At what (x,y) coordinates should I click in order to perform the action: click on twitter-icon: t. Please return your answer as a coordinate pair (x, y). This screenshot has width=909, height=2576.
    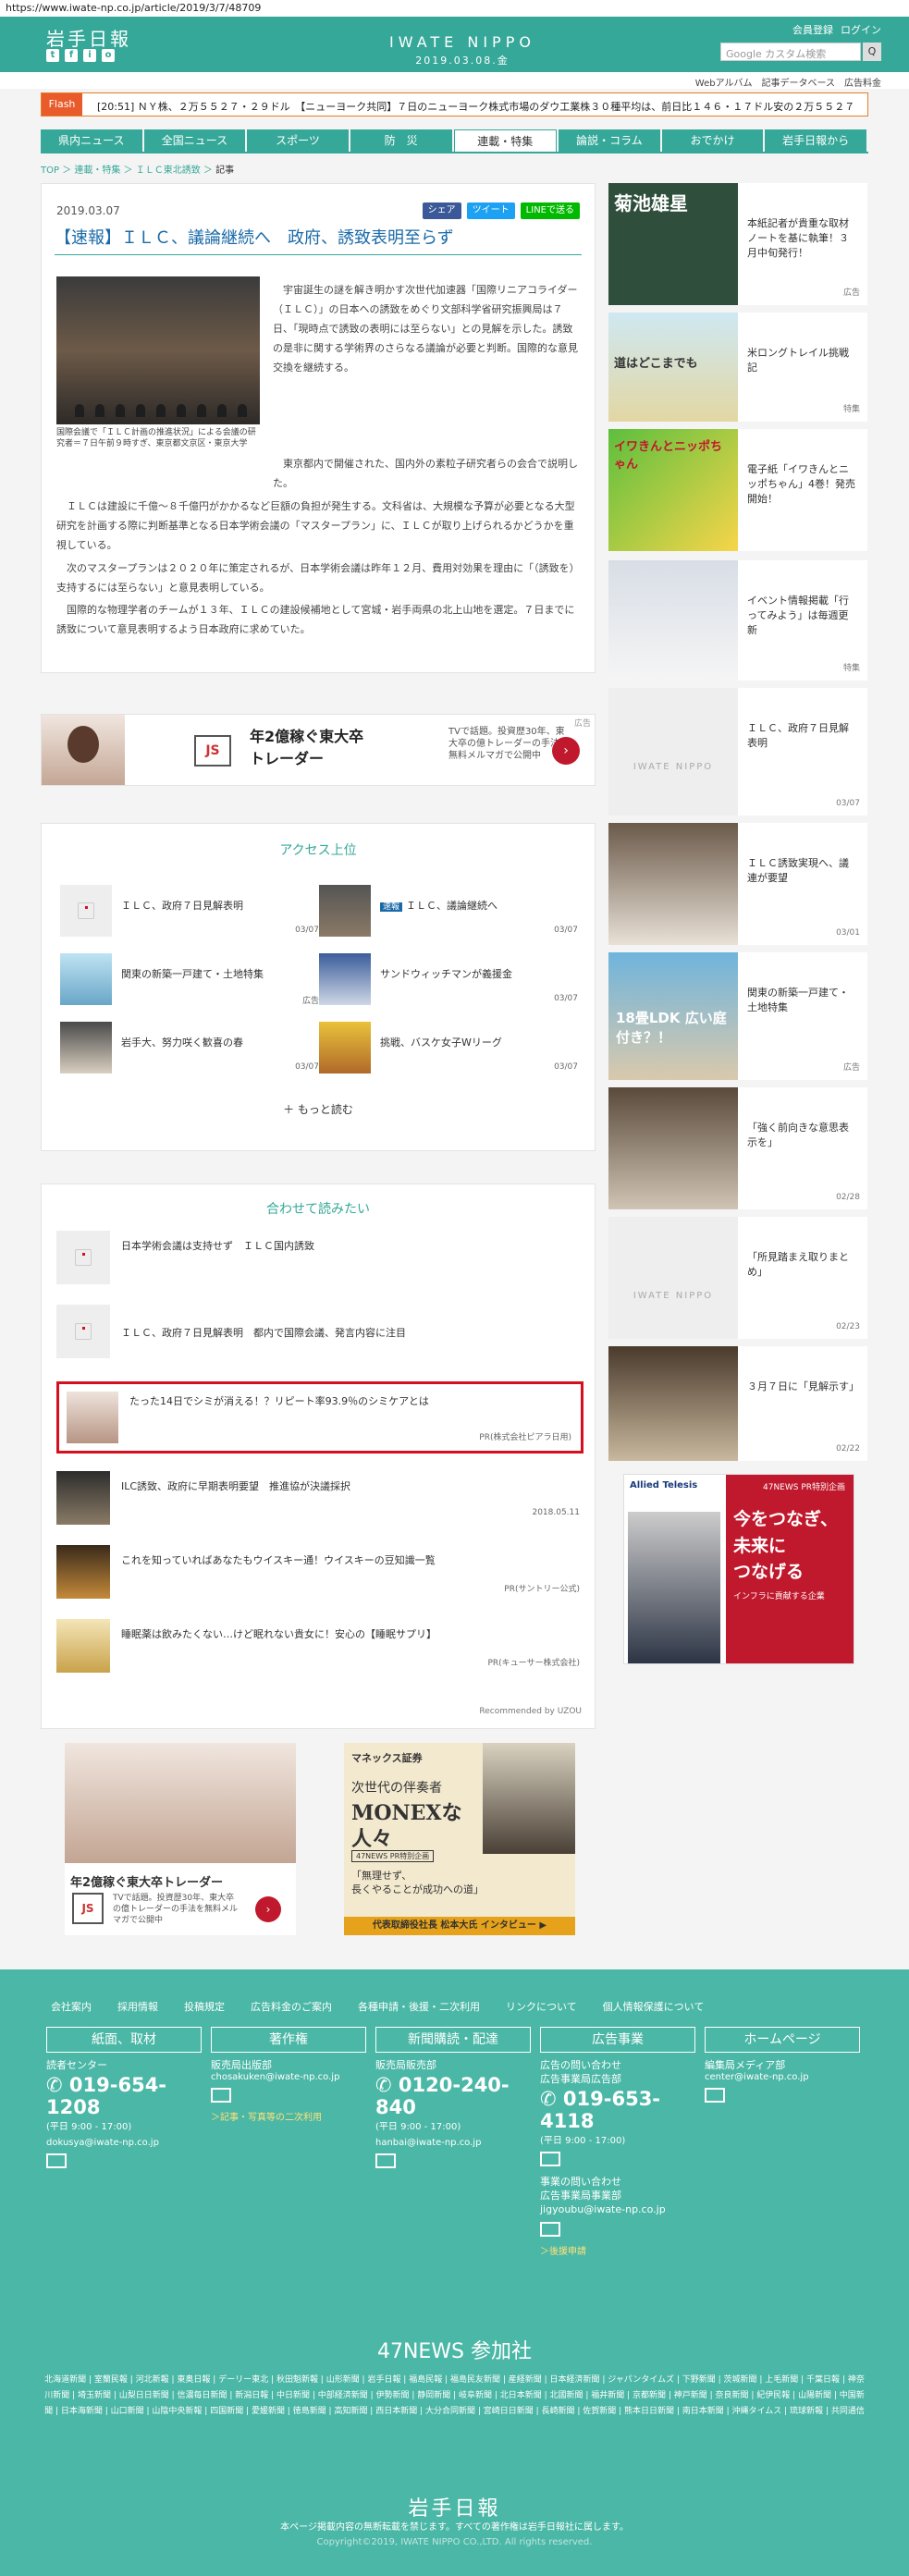
    Looking at the image, I should click on (52, 55).